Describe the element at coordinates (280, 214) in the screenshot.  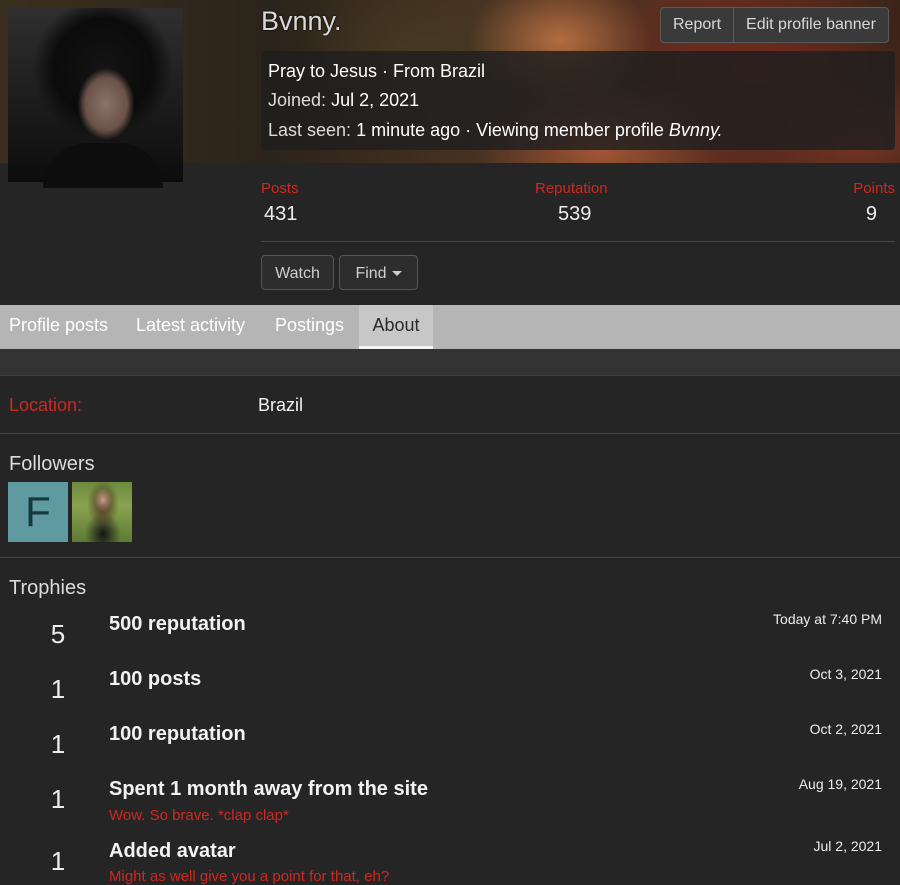
I see `posts-count: 431` at that location.